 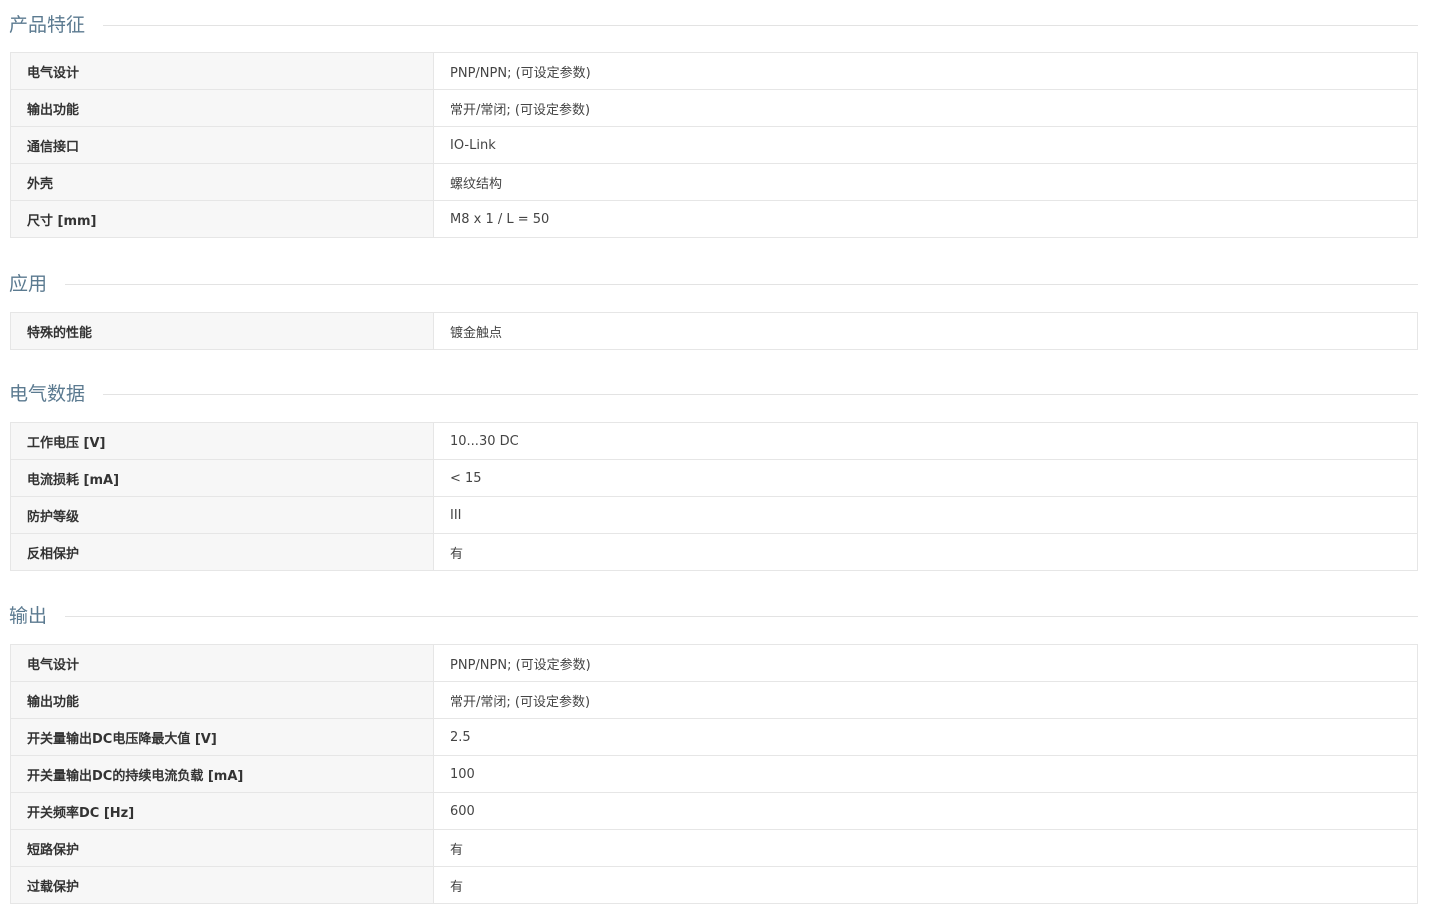 What do you see at coordinates (222, 737) in the screenshot?
I see `spec-label: 开关量输出DC电压降最大值 [V]` at bounding box center [222, 737].